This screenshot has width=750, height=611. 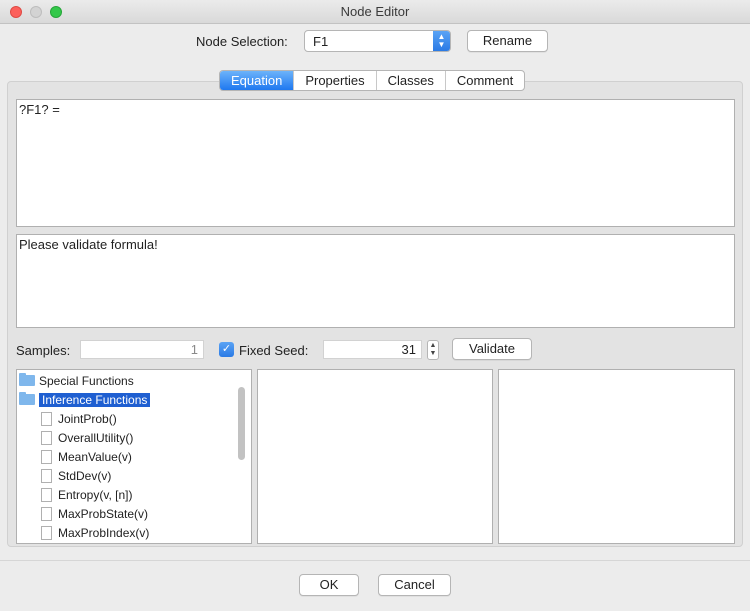 I want to click on tree-item: JointProb(), so click(x=79, y=419).